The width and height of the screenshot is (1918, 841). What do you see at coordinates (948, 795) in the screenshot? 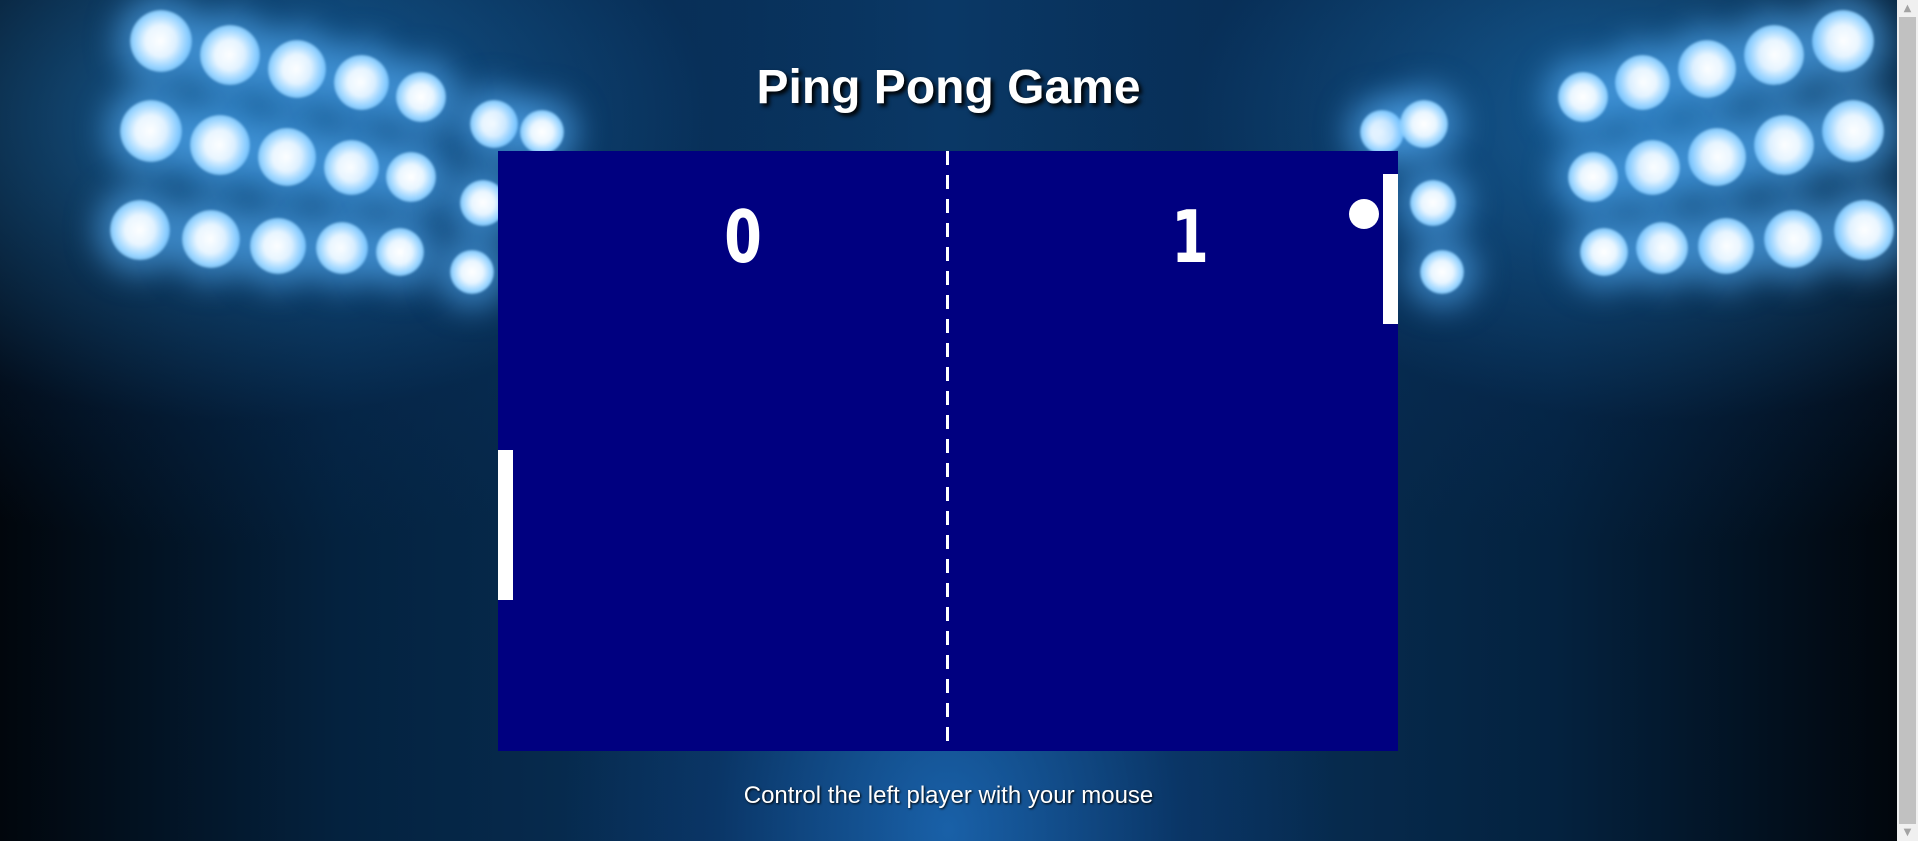
I see `instructions-text: Control the left player with your mouse` at bounding box center [948, 795].